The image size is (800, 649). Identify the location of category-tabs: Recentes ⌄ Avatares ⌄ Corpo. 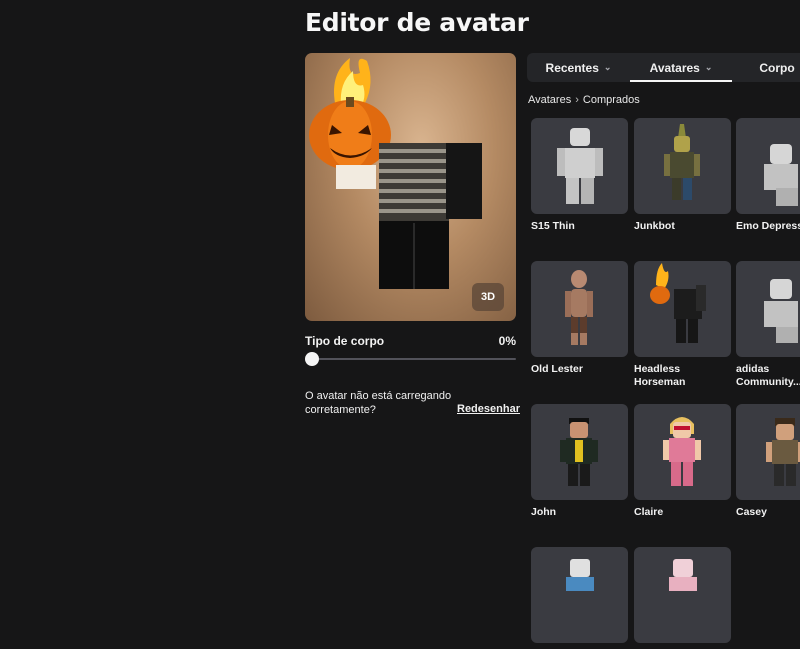
(663, 67).